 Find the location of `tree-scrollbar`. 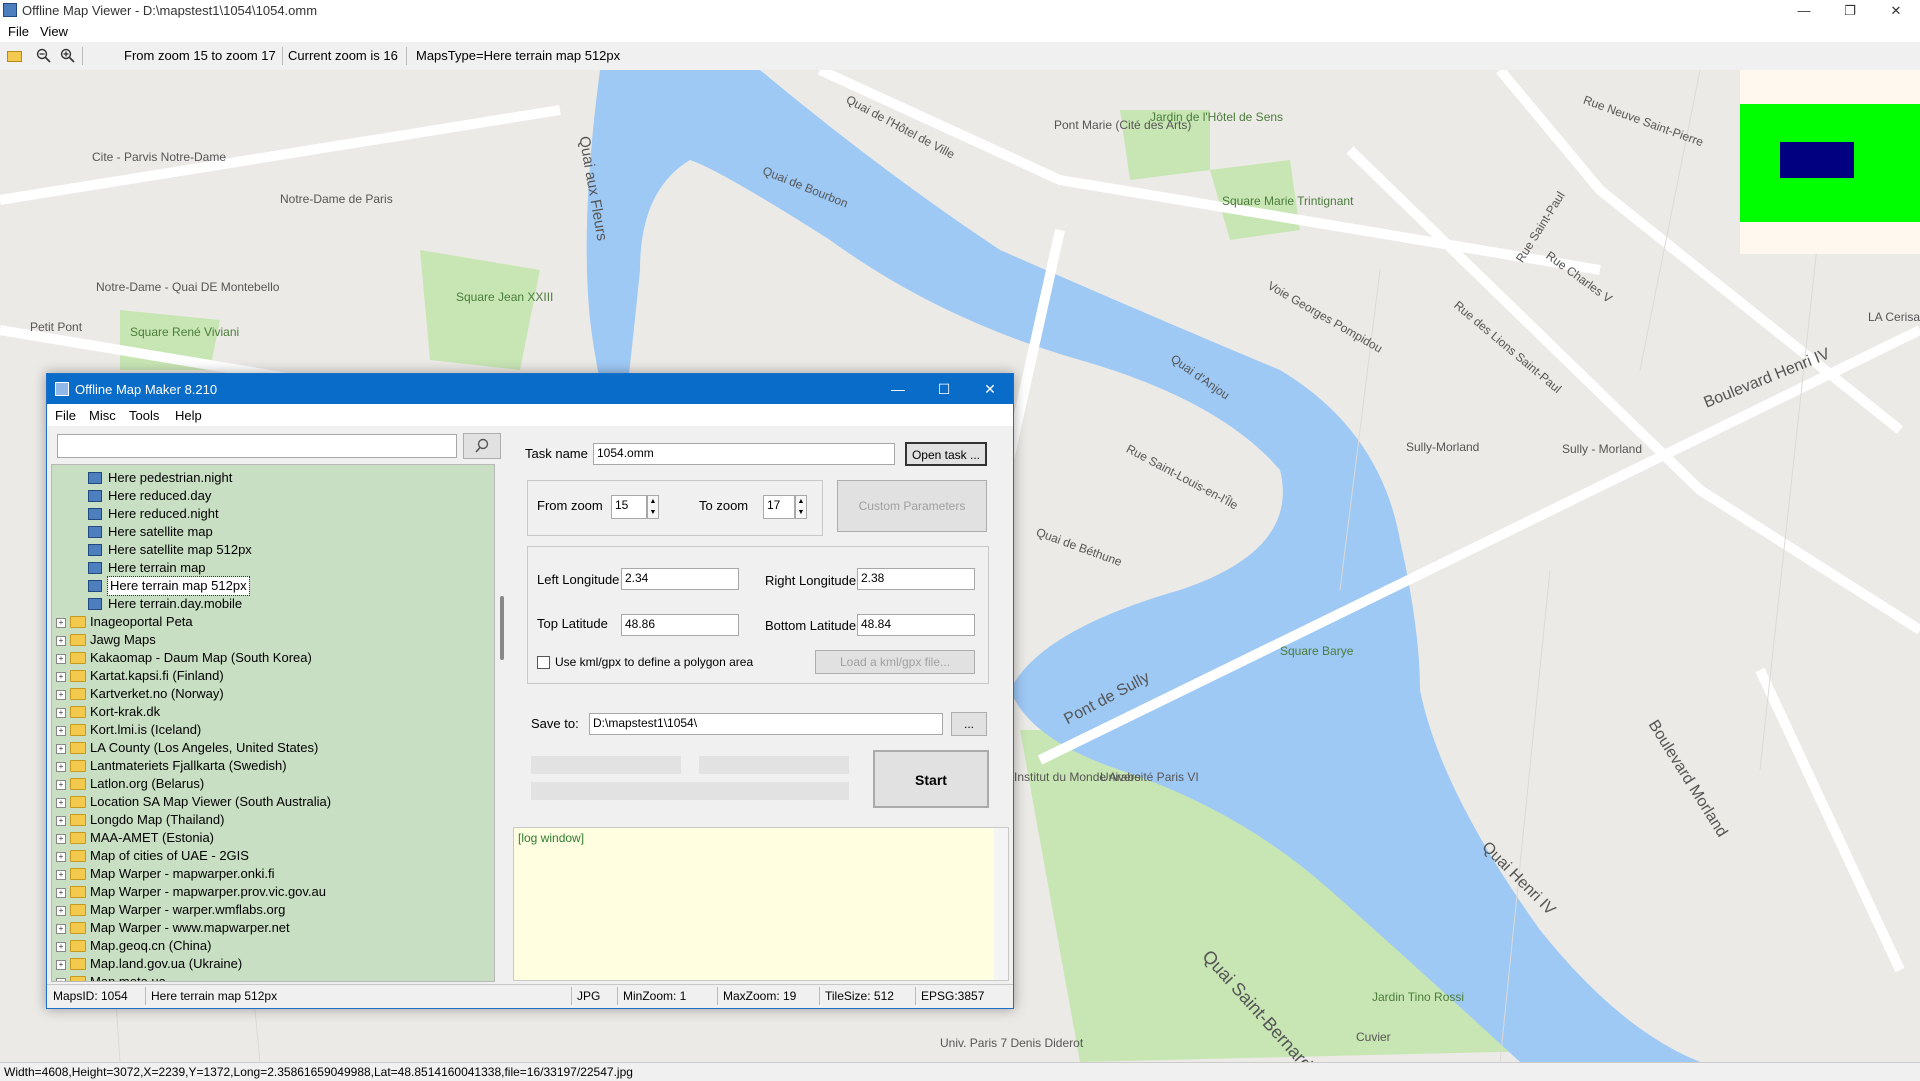

tree-scrollbar is located at coordinates (503, 723).